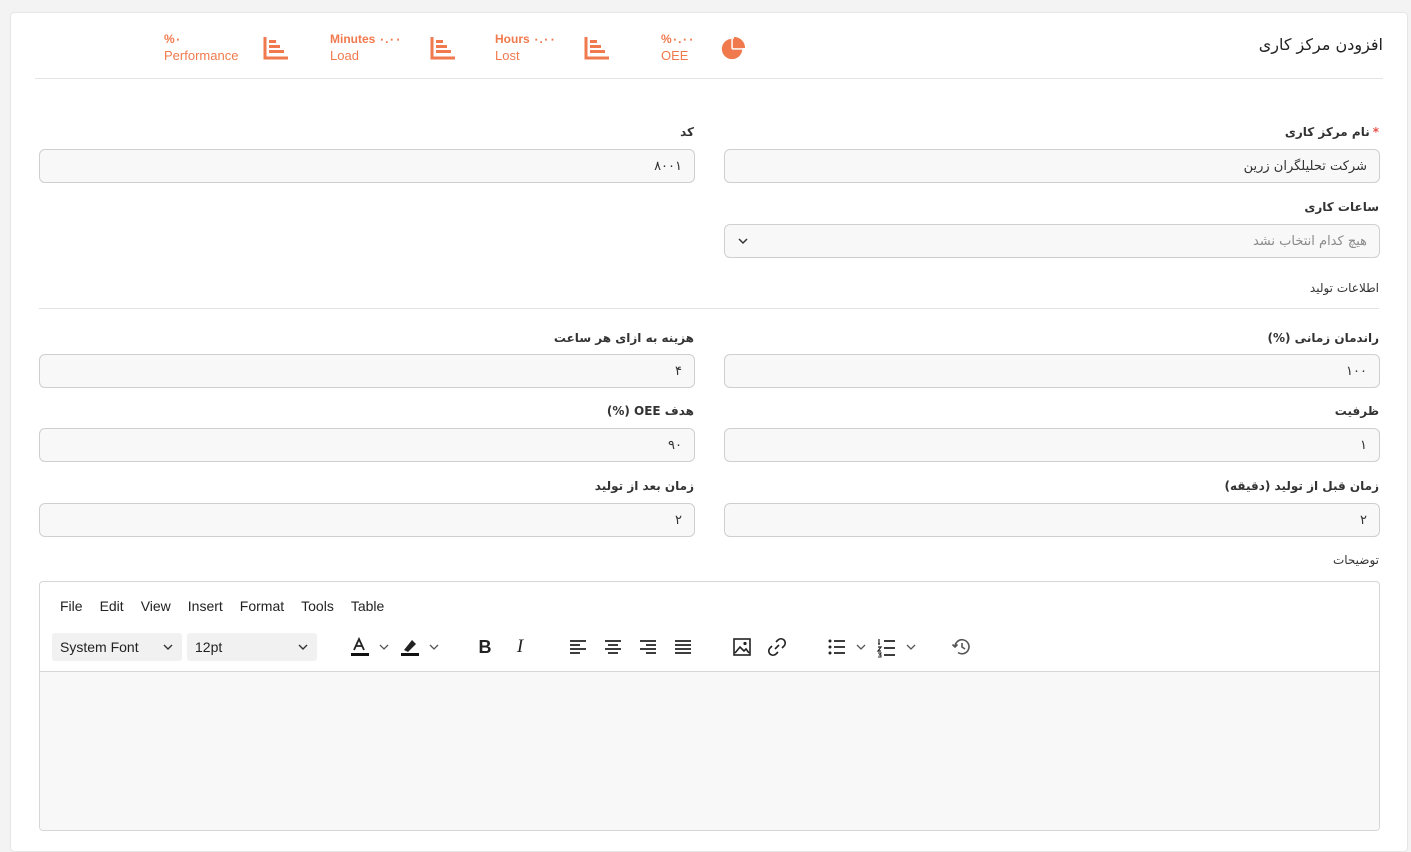 This screenshot has height=852, width=1411. Describe the element at coordinates (71, 606) in the screenshot. I see `menu-file: File` at that location.